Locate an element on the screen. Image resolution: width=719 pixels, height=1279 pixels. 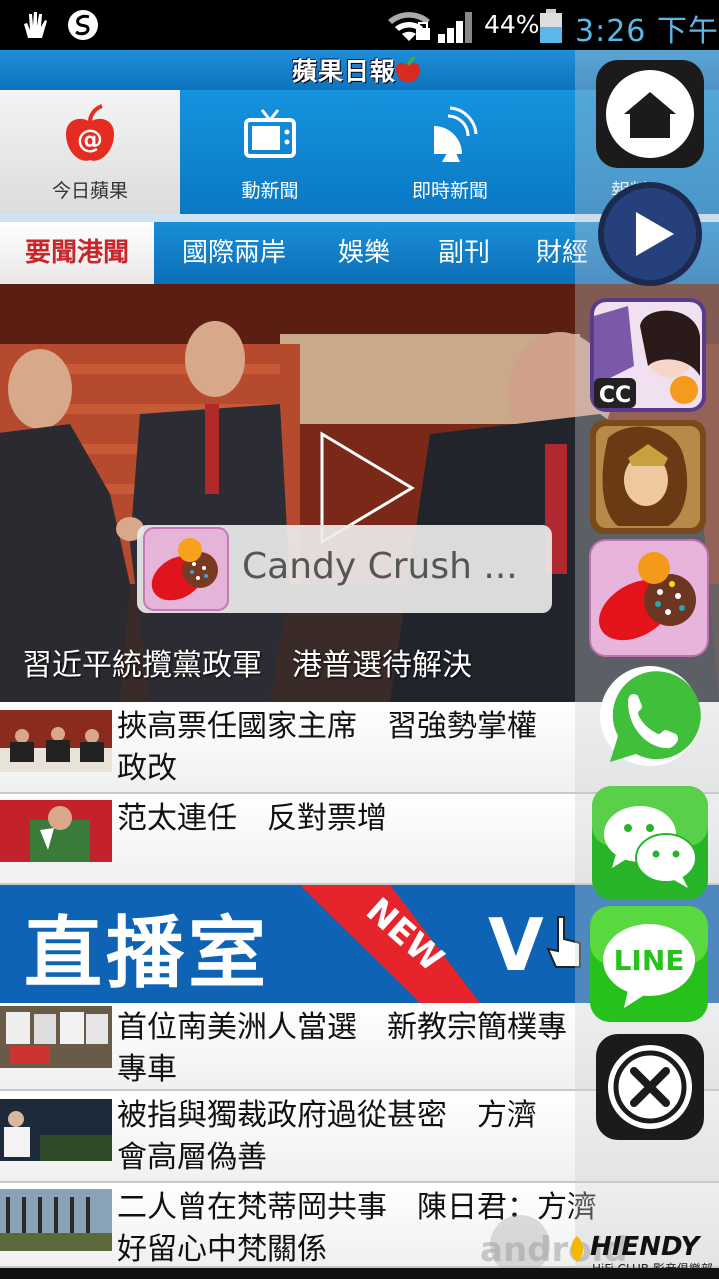
bottom-edge is located at coordinates (359, 1273).